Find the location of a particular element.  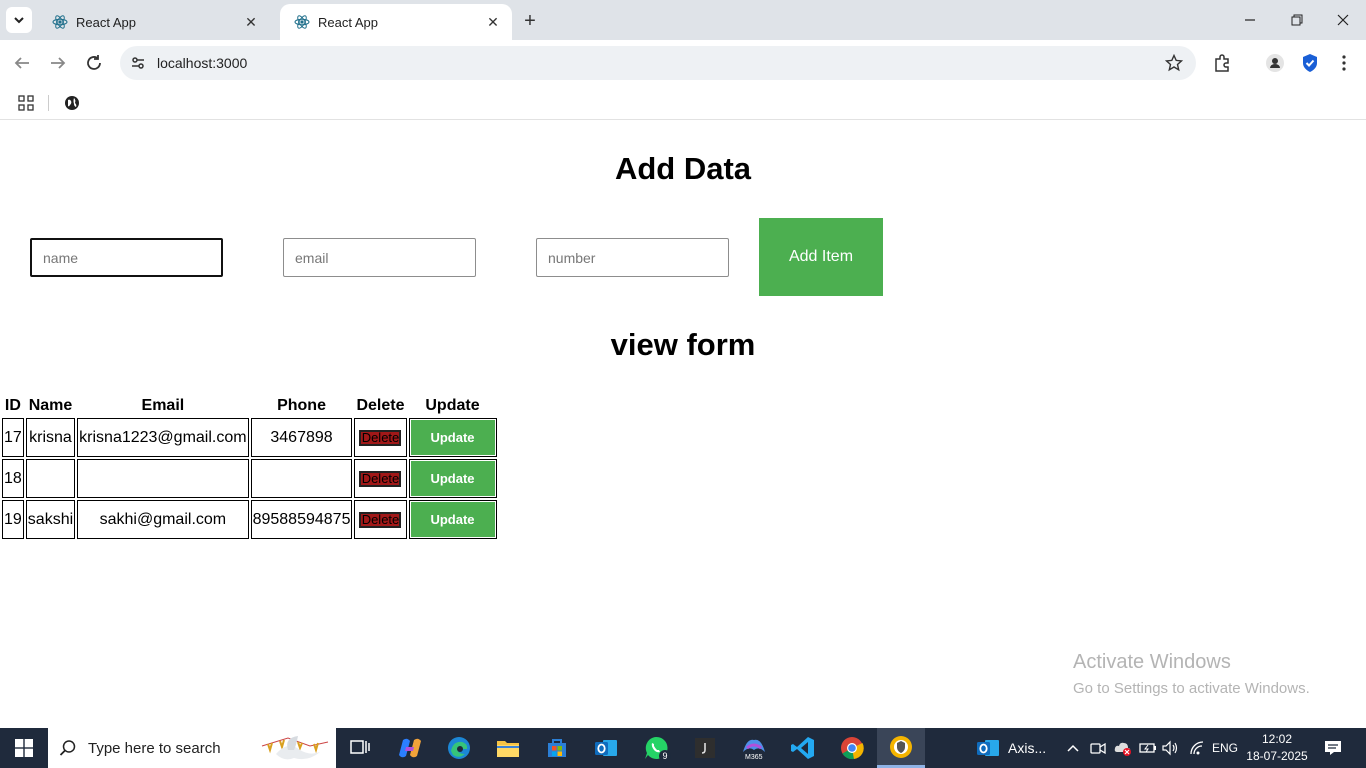

tab-react-app-2: React App ✕ is located at coordinates (396, 22).